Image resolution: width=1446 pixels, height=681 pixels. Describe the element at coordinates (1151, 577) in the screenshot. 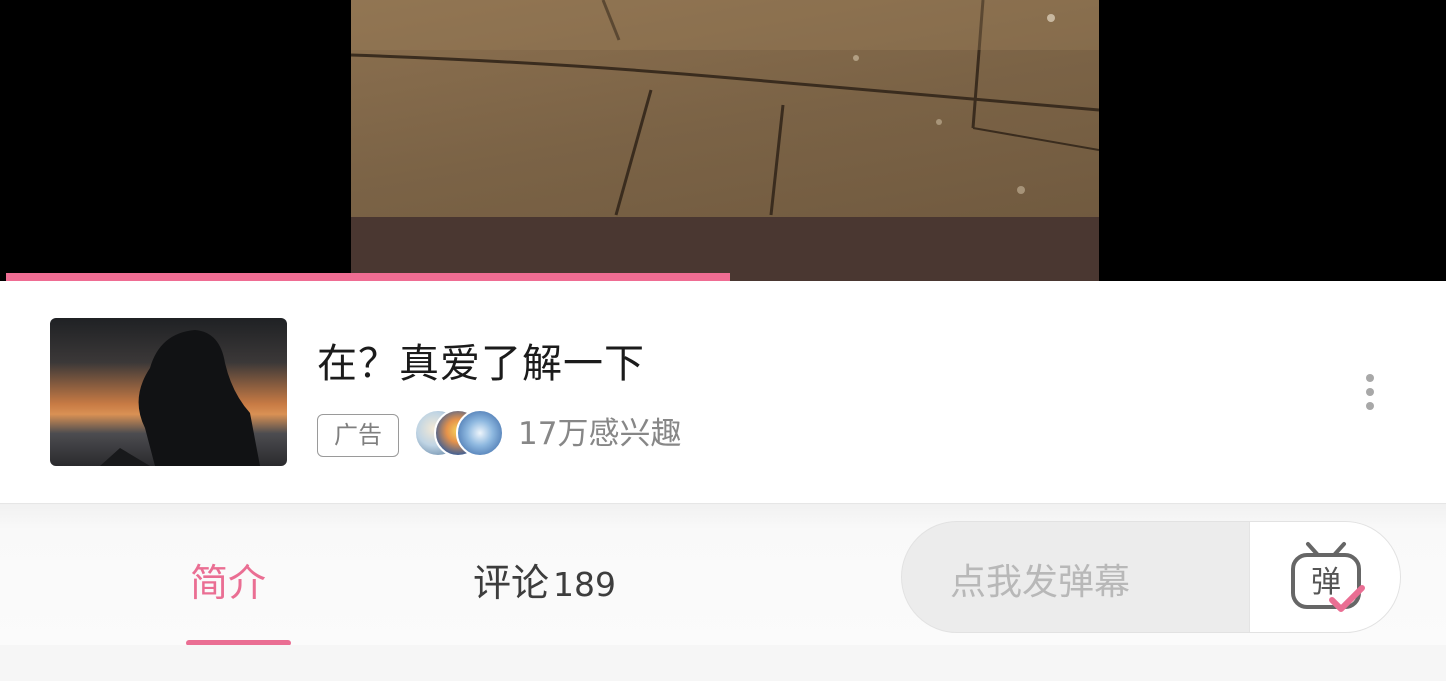

I see `danmaku-input: 点我发弹幕 弹` at that location.